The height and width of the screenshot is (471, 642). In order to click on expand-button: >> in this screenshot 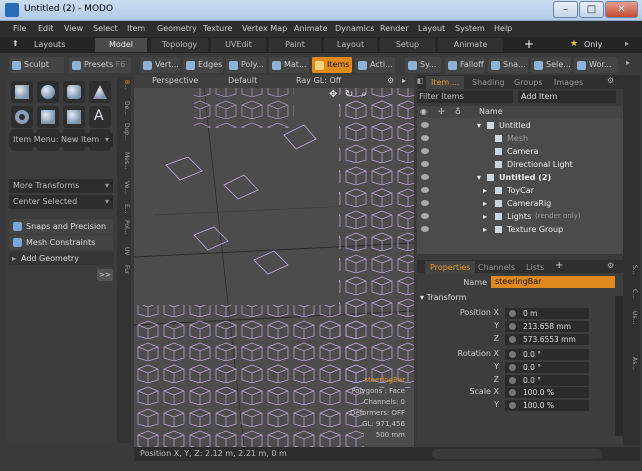, I will do `click(105, 275)`.